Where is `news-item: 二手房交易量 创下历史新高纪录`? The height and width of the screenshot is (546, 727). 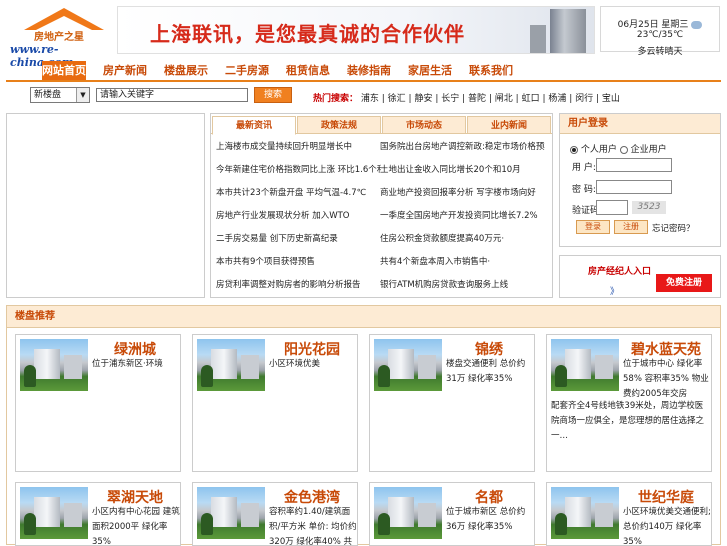
news-item: 二手房交易量 创下历史新高纪录 is located at coordinates (298, 239).